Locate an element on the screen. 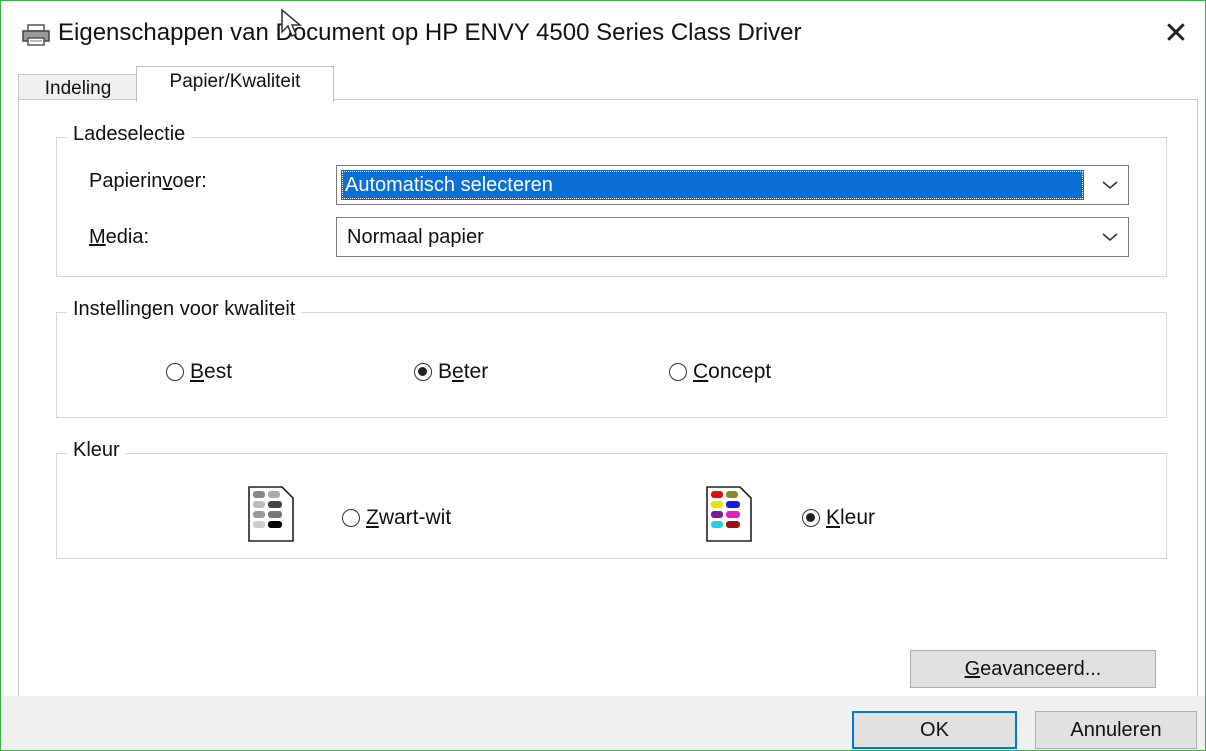  quality-beter-radio: Beter is located at coordinates (451, 372).